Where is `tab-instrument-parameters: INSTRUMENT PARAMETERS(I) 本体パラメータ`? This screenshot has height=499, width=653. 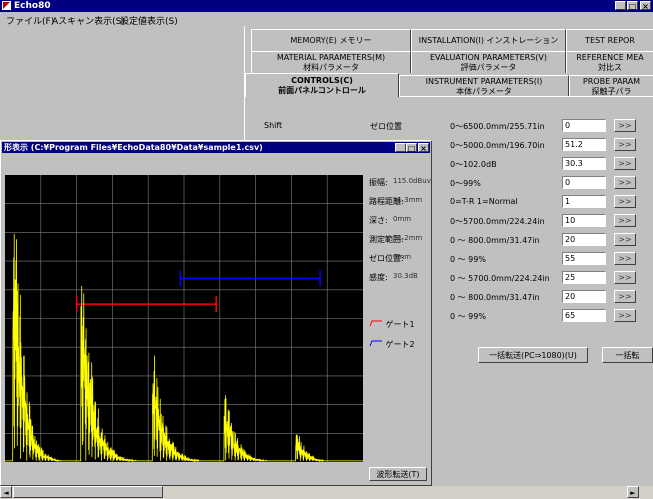 tab-instrument-parameters: INSTRUMENT PARAMETERS(I) 本体パラメータ is located at coordinates (484, 86).